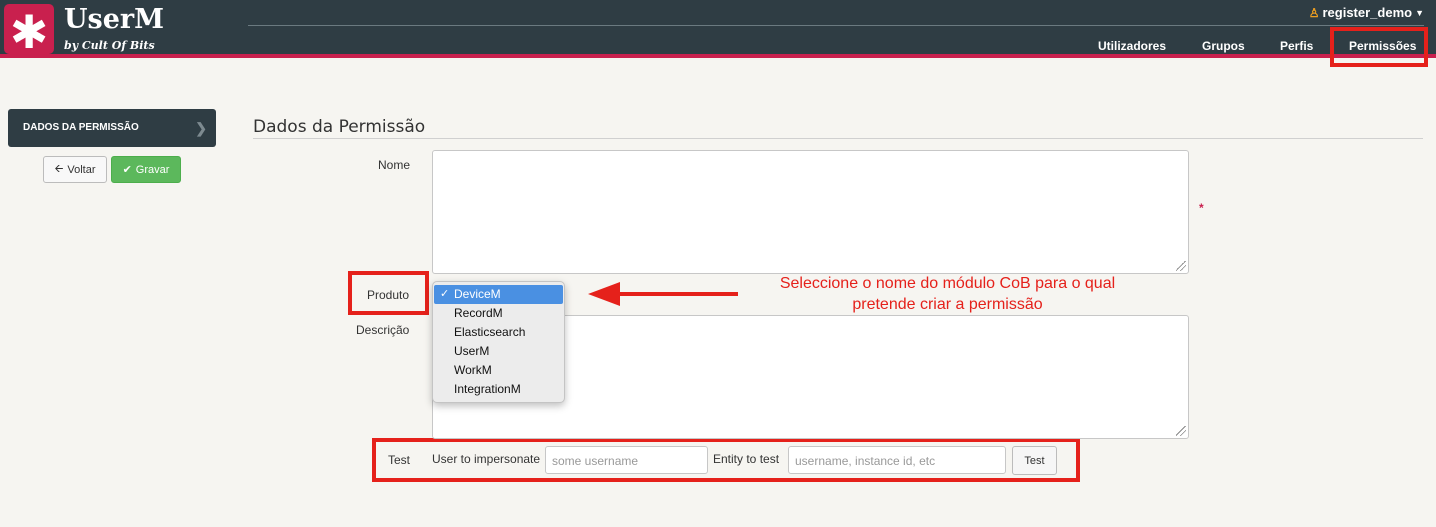  Describe the element at coordinates (1201, 208) in the screenshot. I see `required-marker: *` at that location.